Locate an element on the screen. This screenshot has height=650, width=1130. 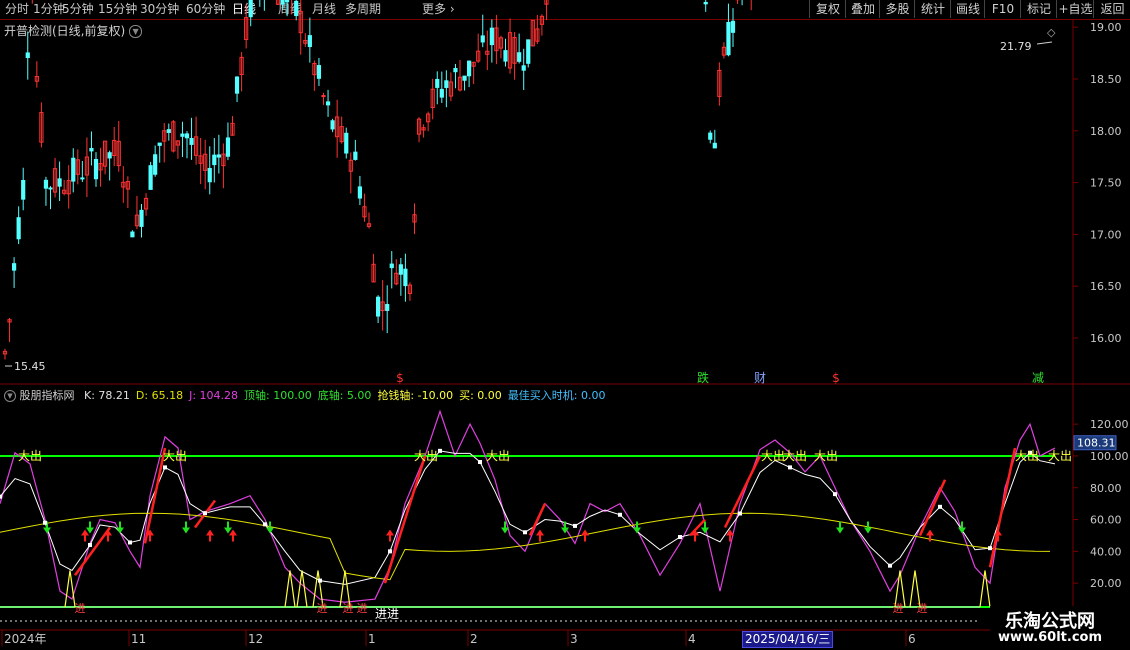
indicator-value-5: 抢钱轴: -10.00 is located at coordinates (415, 395).